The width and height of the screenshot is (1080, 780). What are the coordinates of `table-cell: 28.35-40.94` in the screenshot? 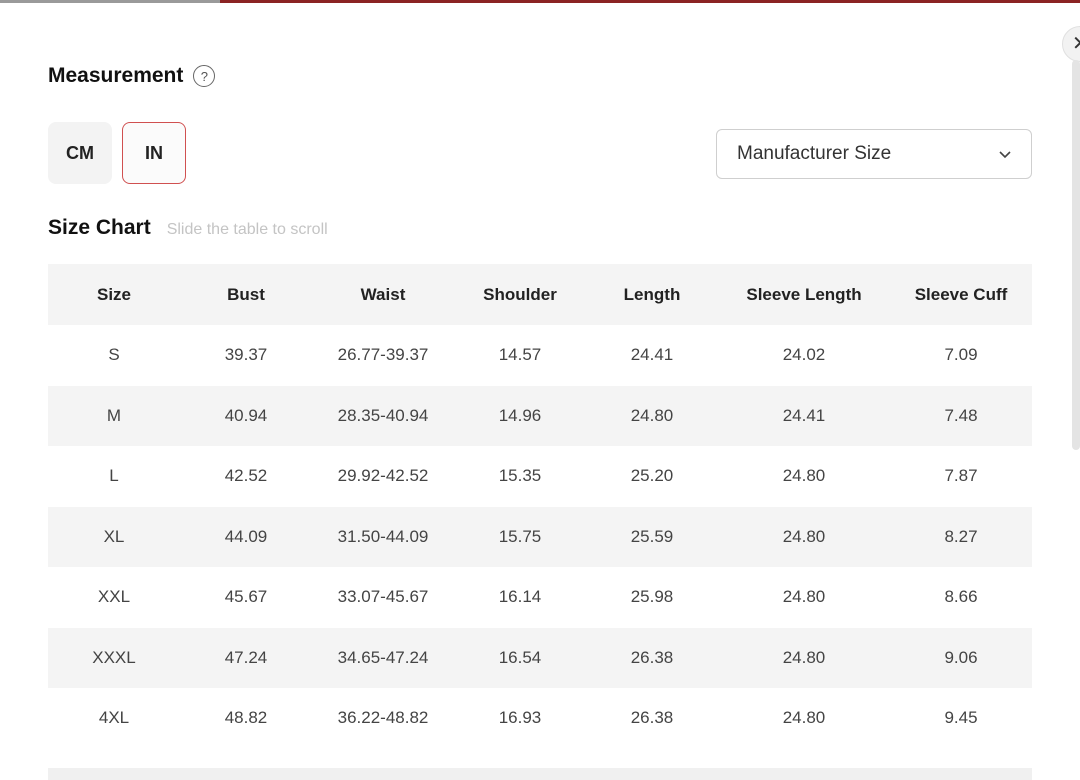 It's located at (383, 415).